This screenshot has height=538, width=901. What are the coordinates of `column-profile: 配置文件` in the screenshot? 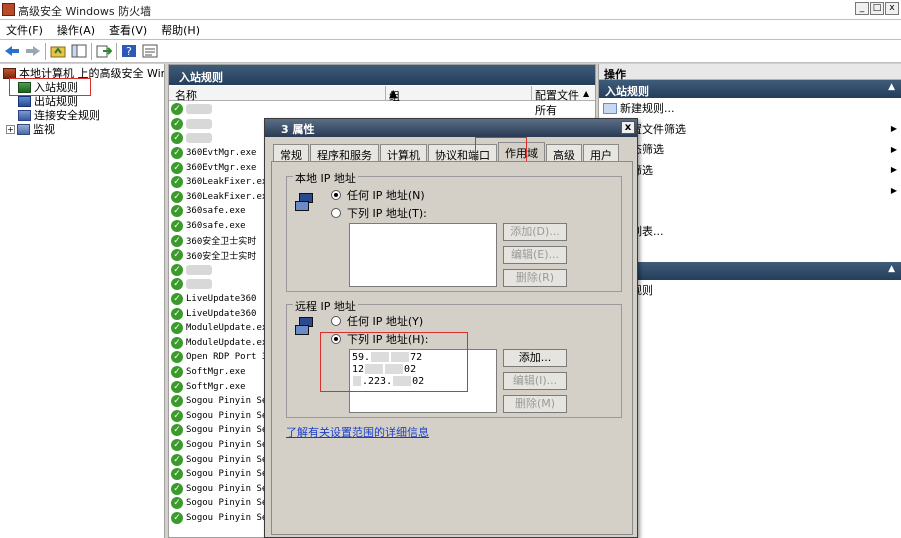 It's located at (557, 95).